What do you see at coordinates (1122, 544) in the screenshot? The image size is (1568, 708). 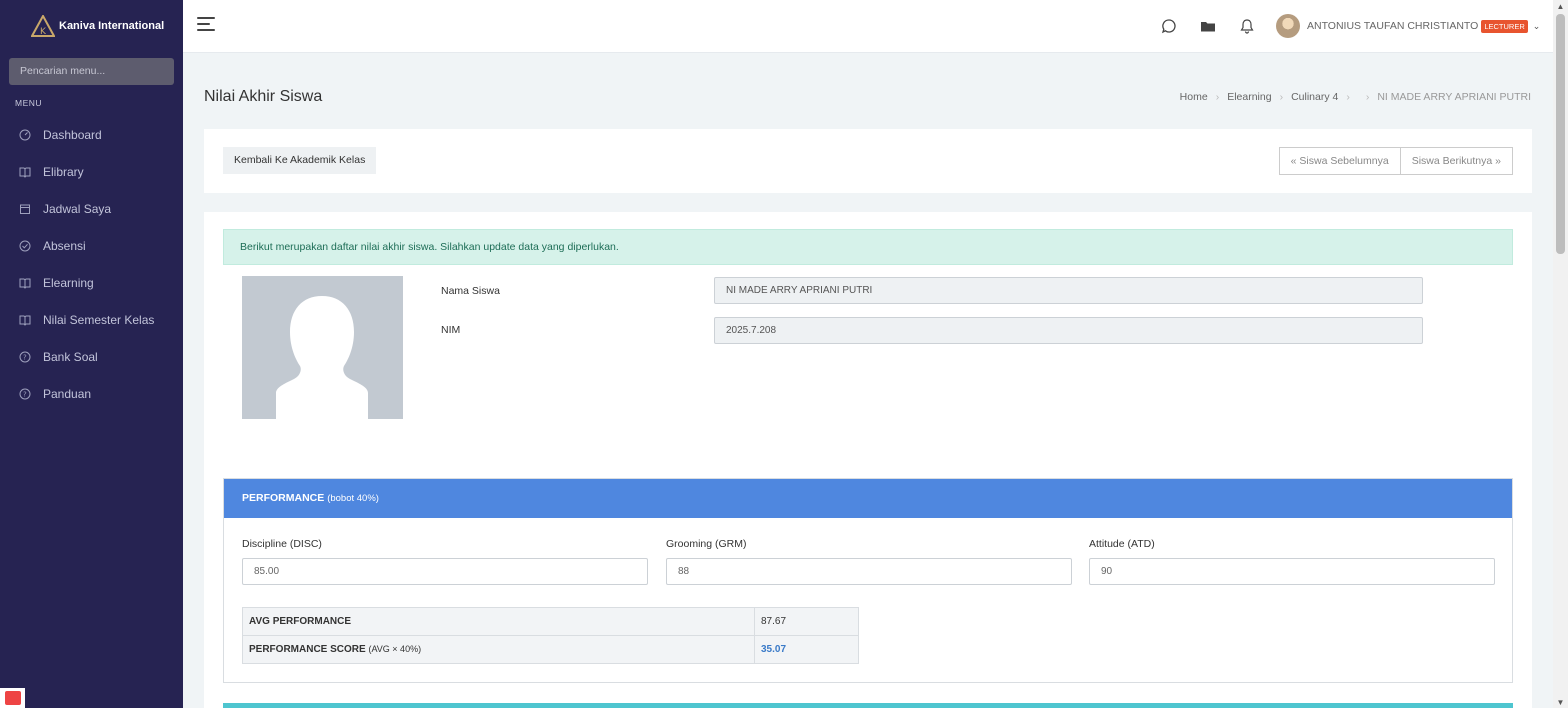 I see `attitude-label: Attitude (ATD)` at bounding box center [1122, 544].